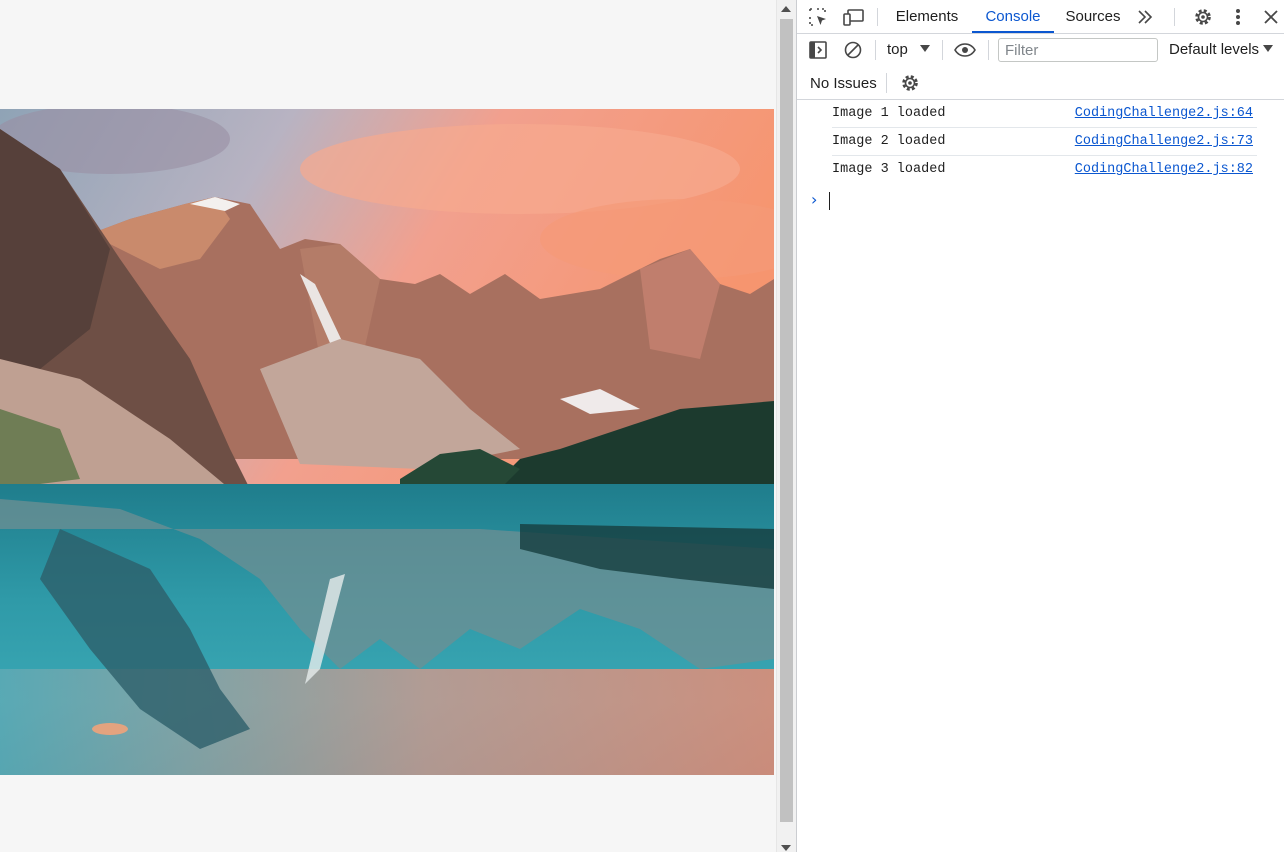 The width and height of the screenshot is (1284, 852). Describe the element at coordinates (1268, 48) in the screenshot. I see `log-levels-caret-icon` at that location.